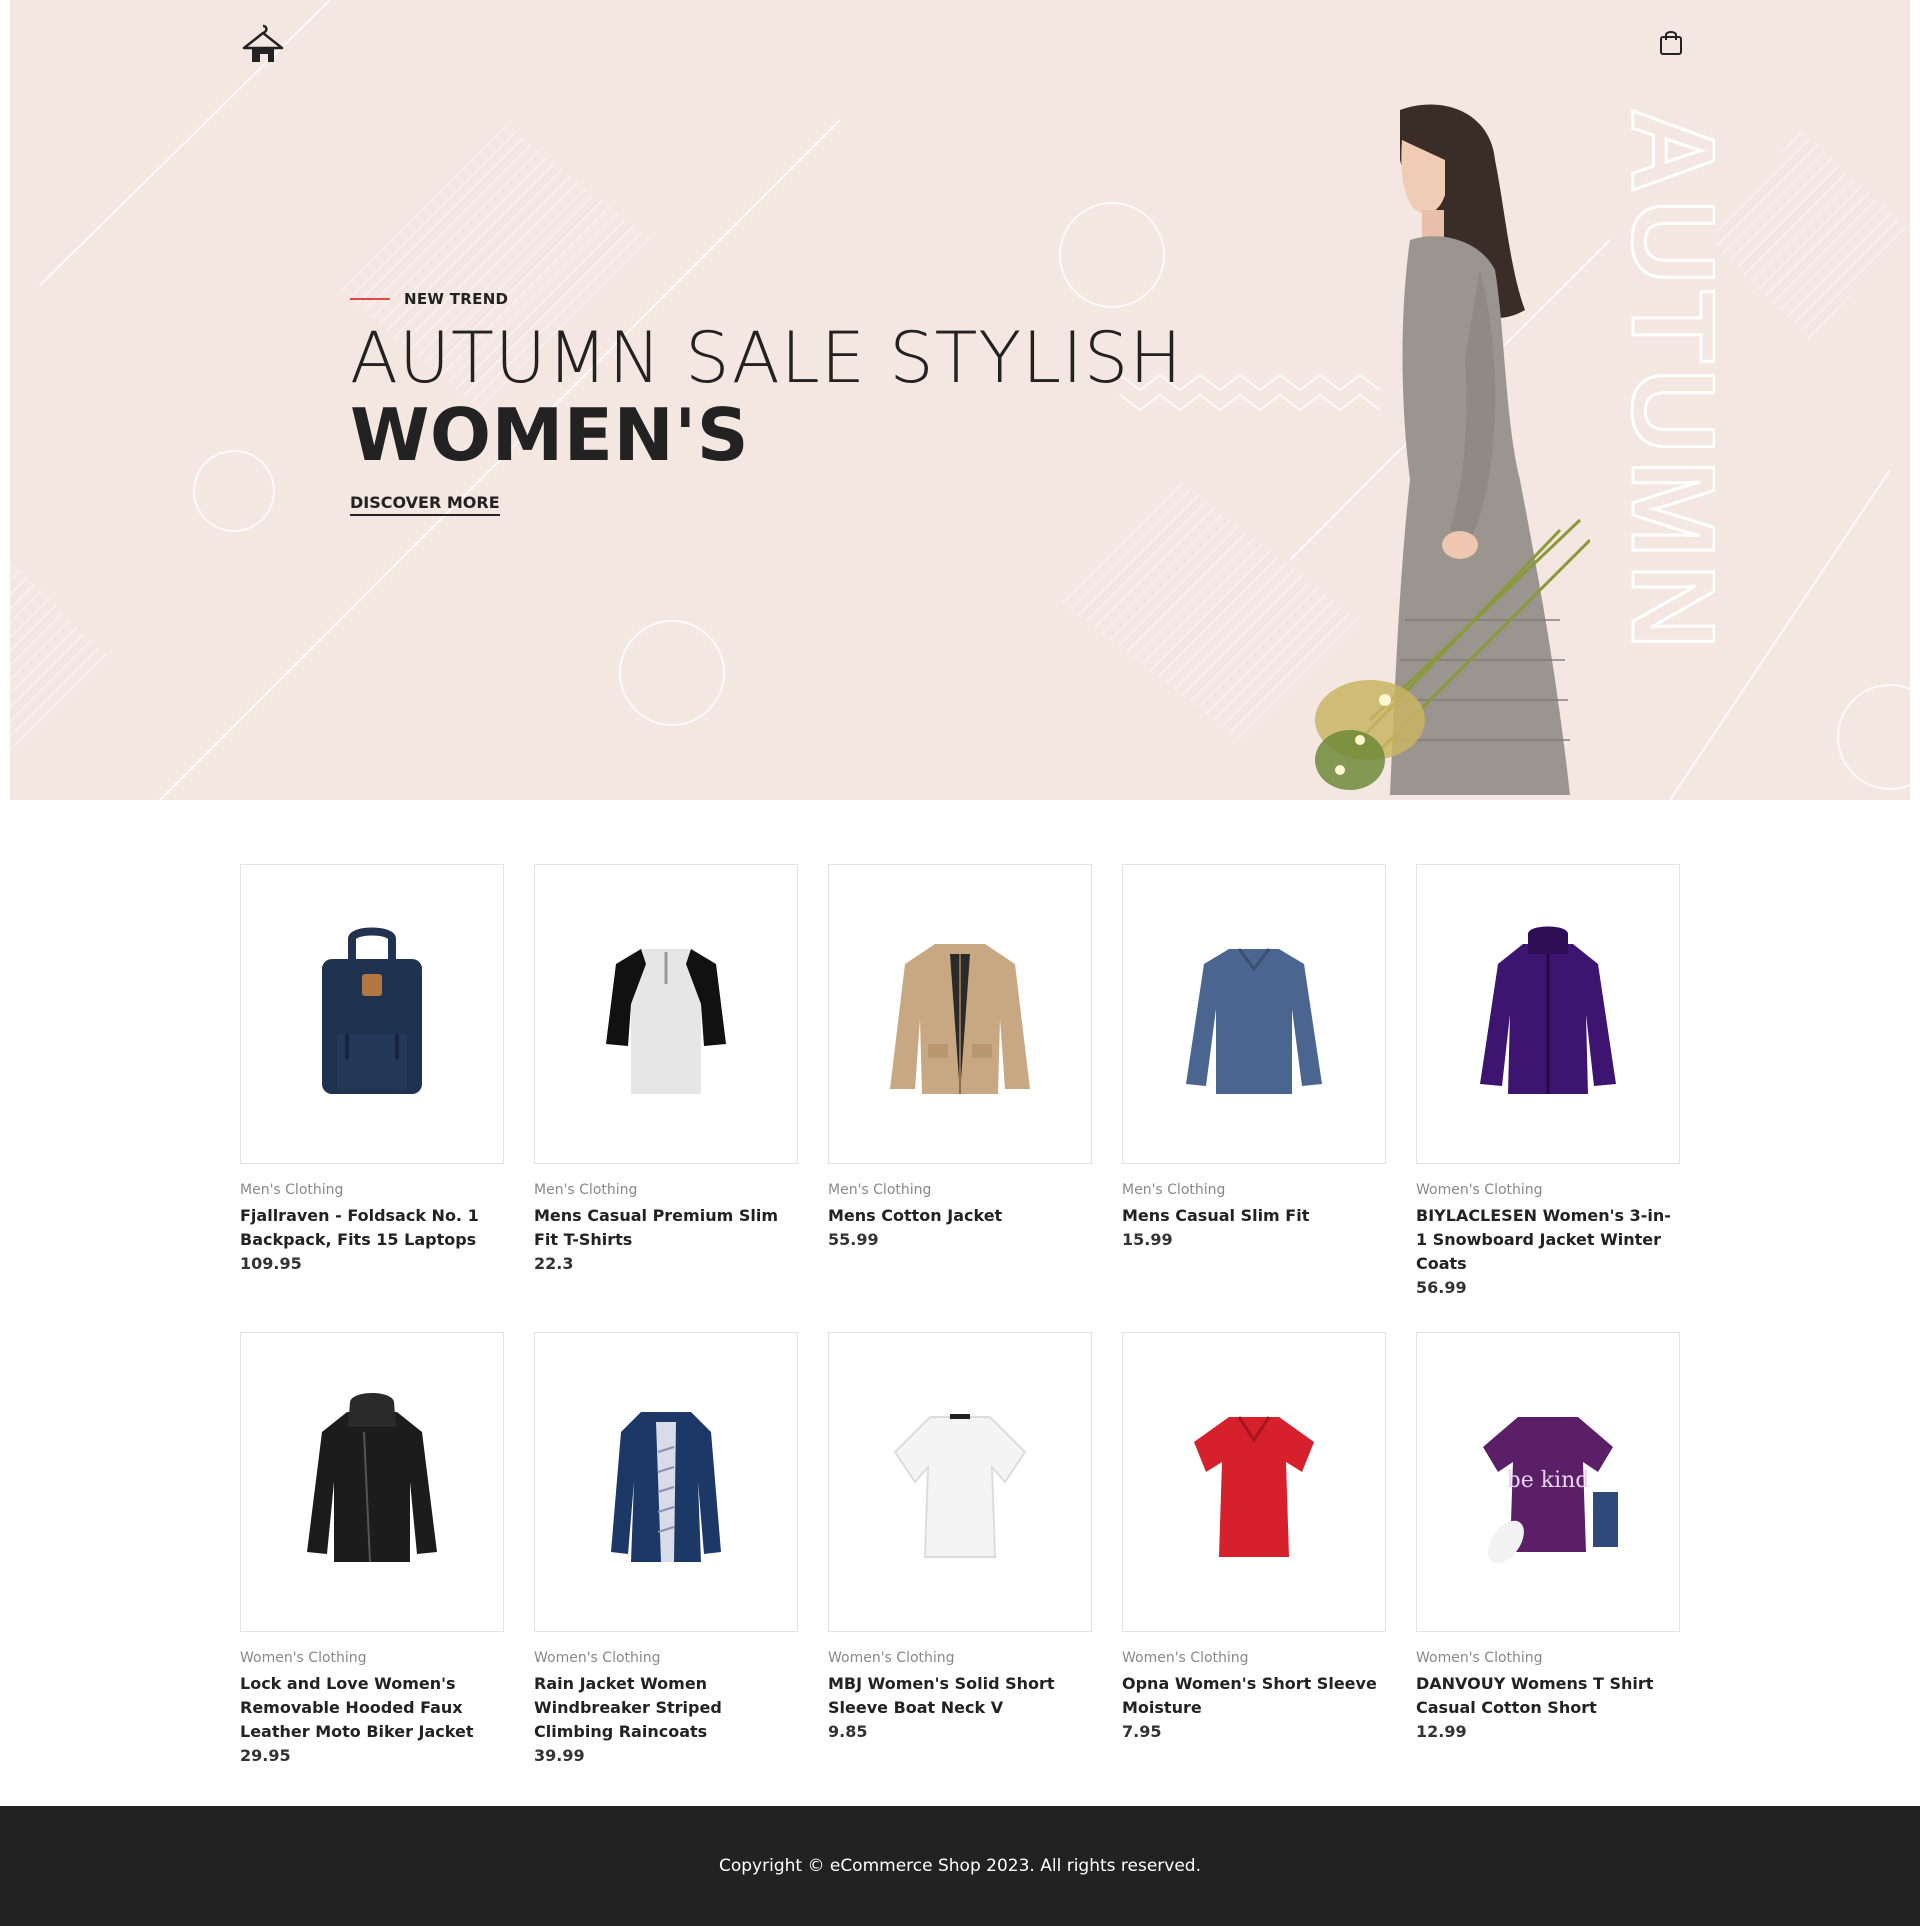  I want to click on product-price: 22.3, so click(554, 1263).